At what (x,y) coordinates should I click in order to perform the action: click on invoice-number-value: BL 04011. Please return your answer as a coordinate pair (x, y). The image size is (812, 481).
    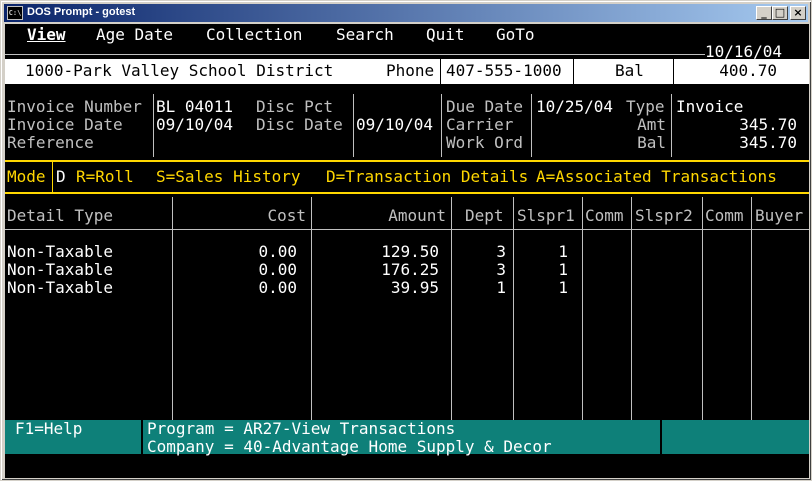
    Looking at the image, I should click on (195, 106).